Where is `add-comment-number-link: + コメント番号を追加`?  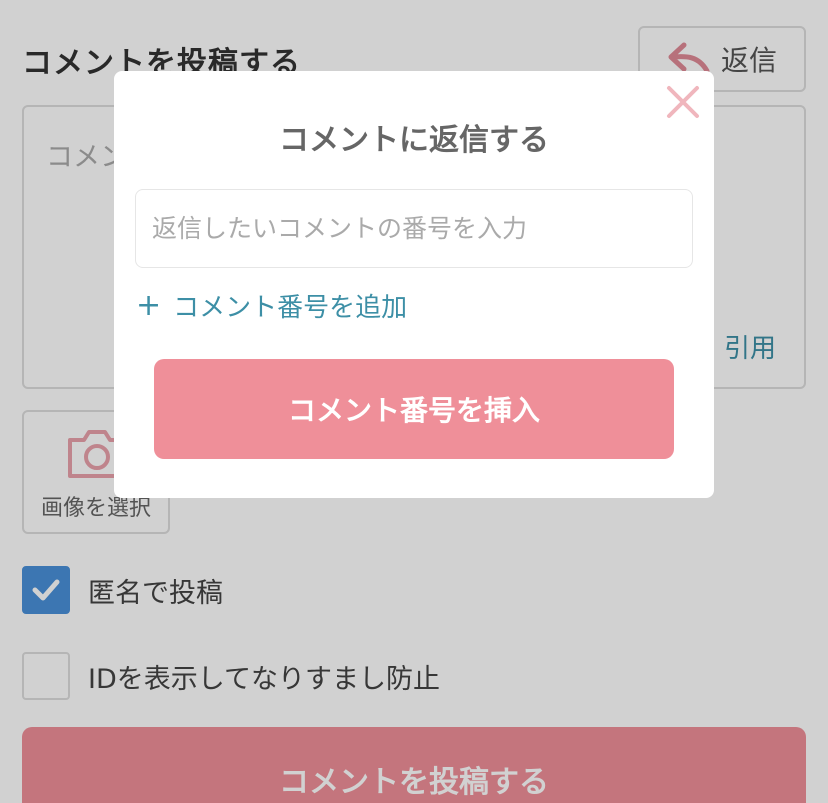 add-comment-number-link: + コメント番号を追加 is located at coordinates (271, 305).